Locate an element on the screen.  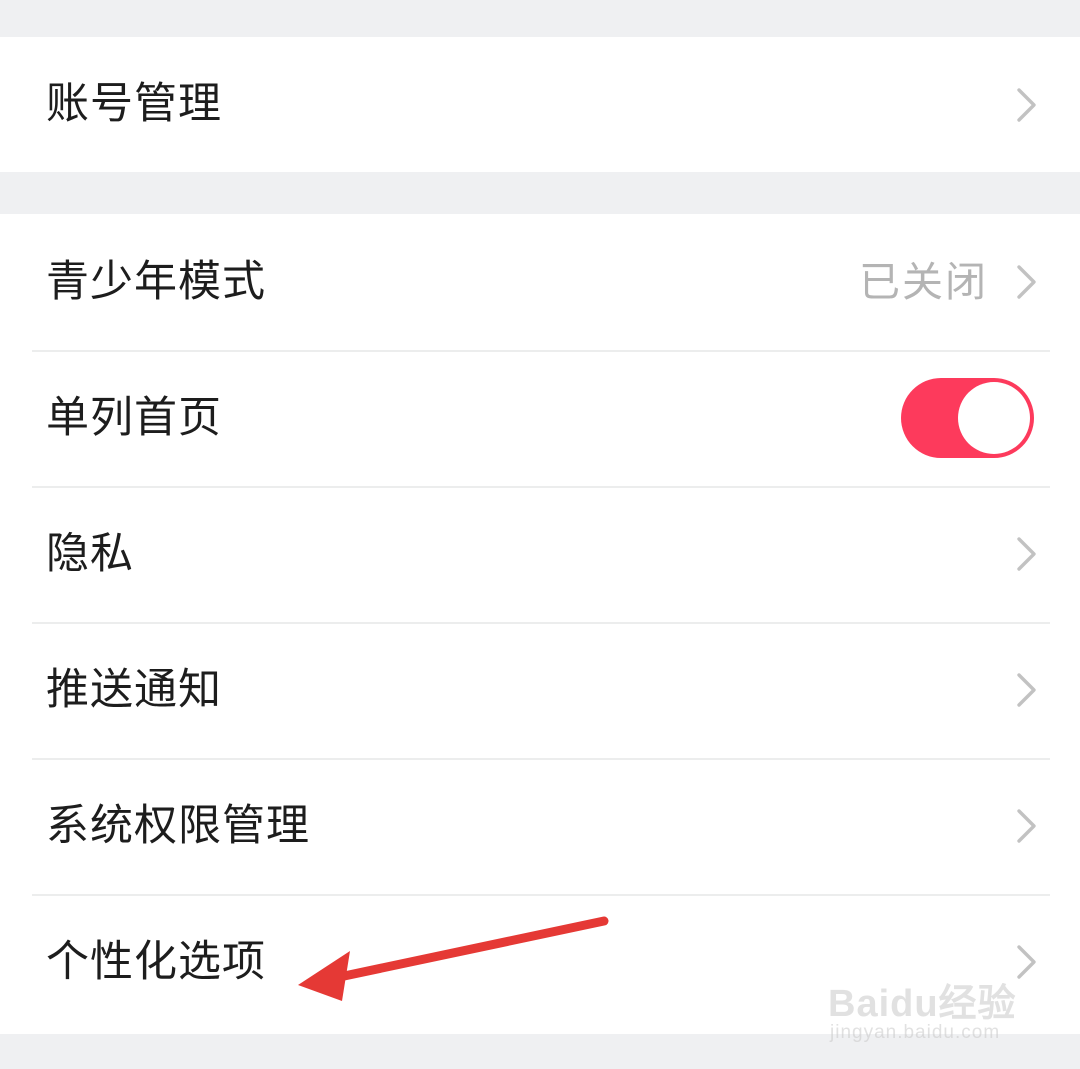
settings-item-account-management: 账号管理 is located at coordinates (540, 104).